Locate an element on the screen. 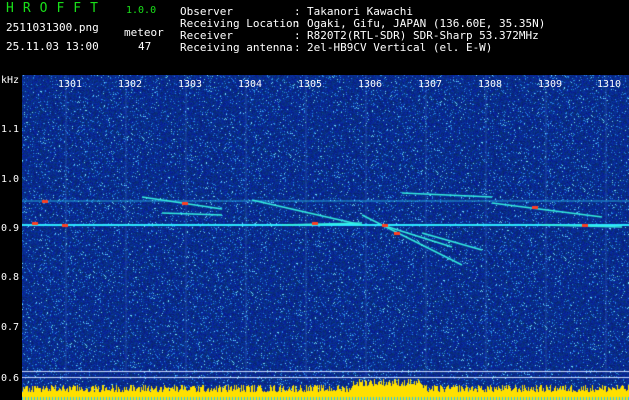 Image resolution: width=629 pixels, height=400 pixels. y-tick-label: 1.0 is located at coordinates (10, 179).